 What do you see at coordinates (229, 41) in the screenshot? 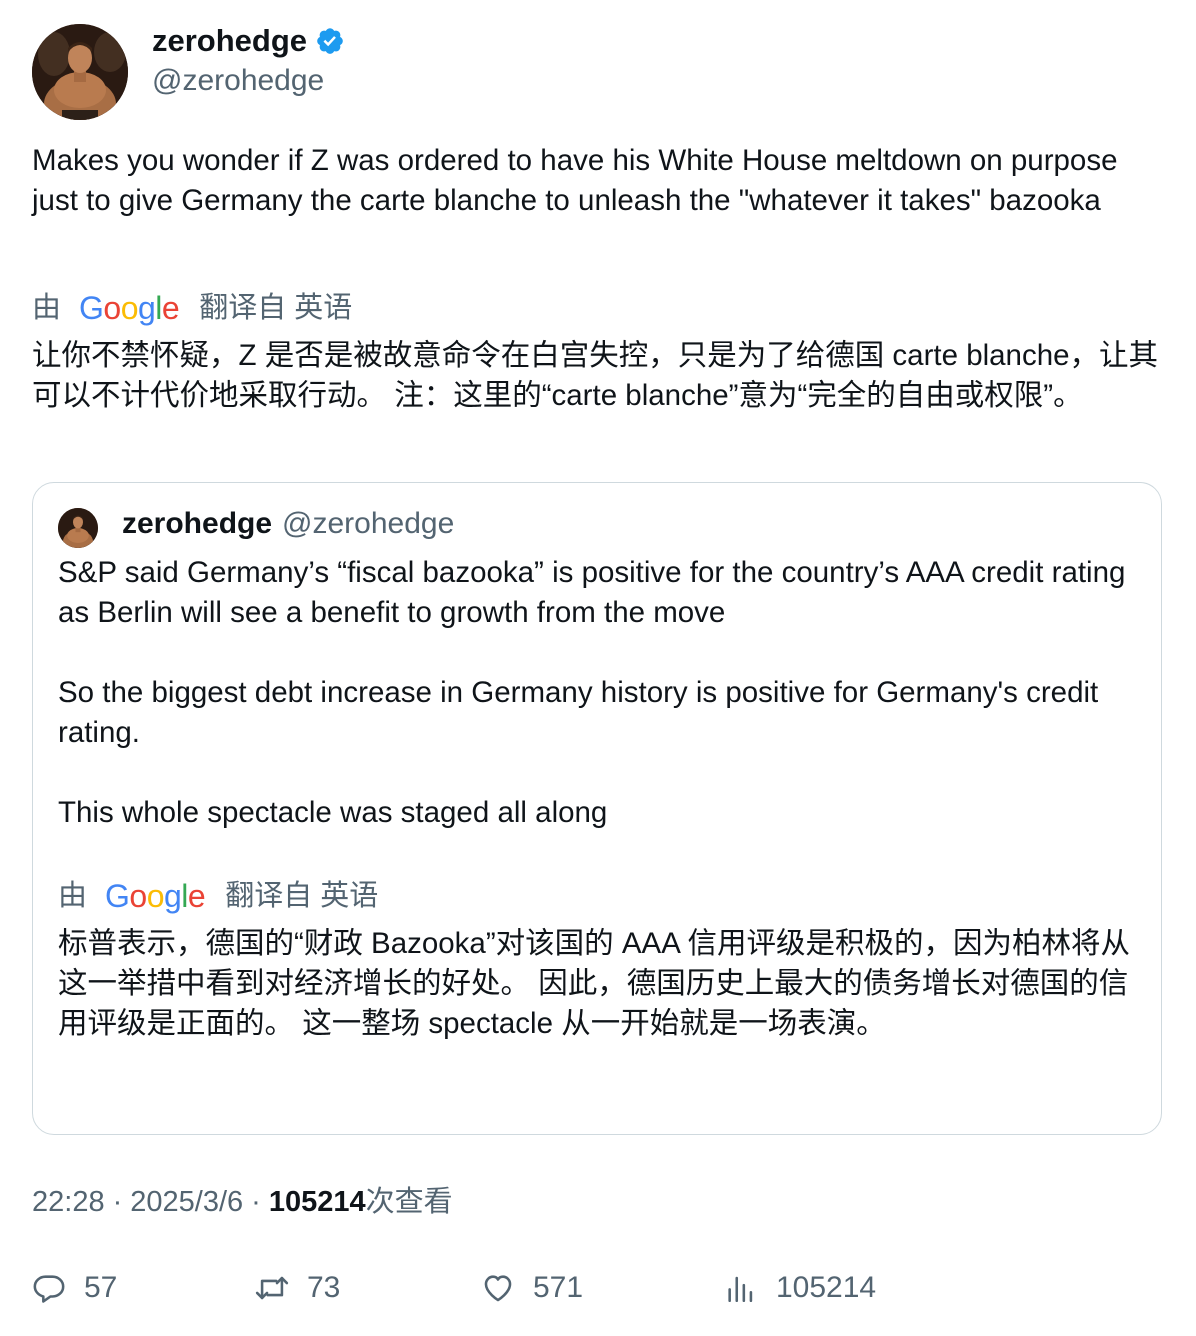
I see `author-name: zerohedge` at bounding box center [229, 41].